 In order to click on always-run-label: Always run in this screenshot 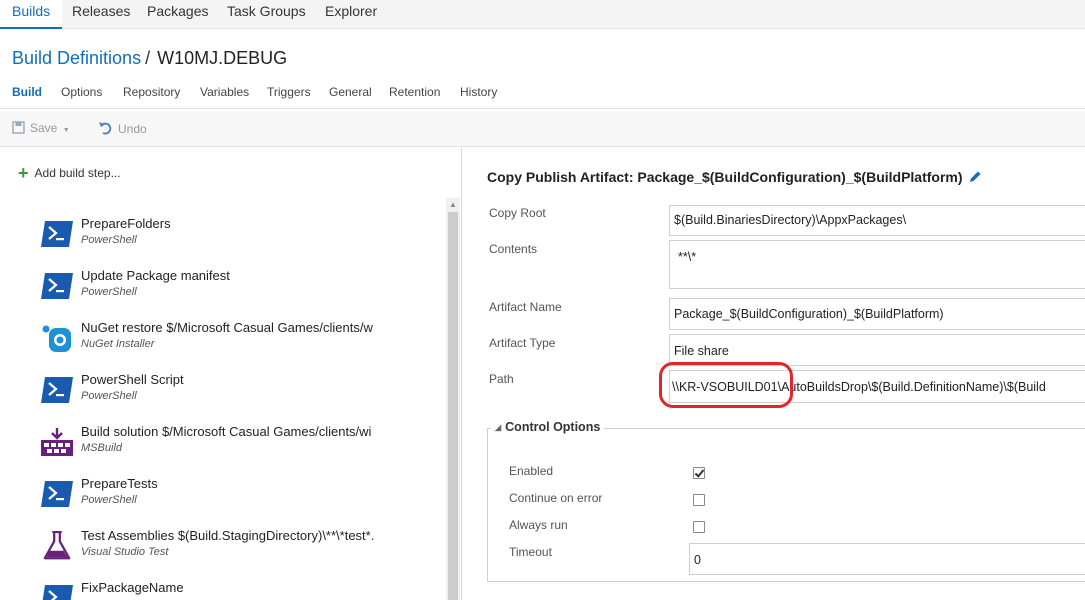, I will do `click(538, 525)`.